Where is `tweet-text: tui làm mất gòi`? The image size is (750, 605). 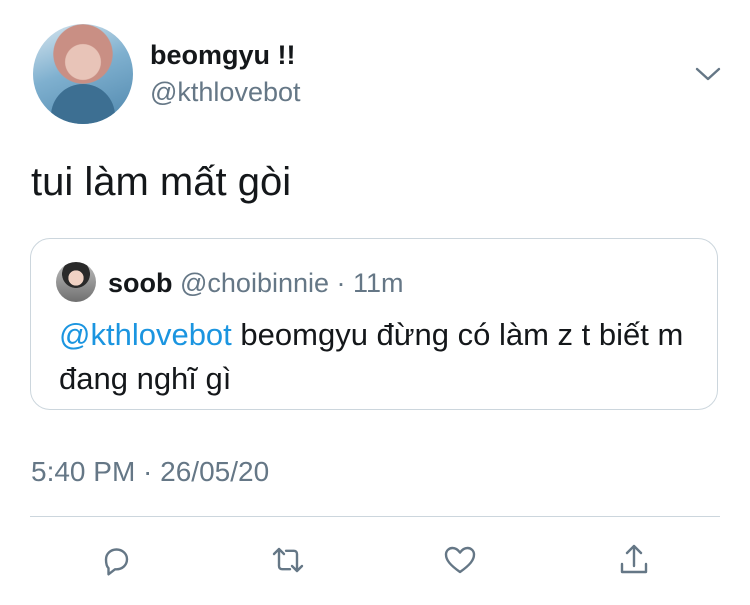
tweet-text: tui làm mất gòi is located at coordinates (161, 182).